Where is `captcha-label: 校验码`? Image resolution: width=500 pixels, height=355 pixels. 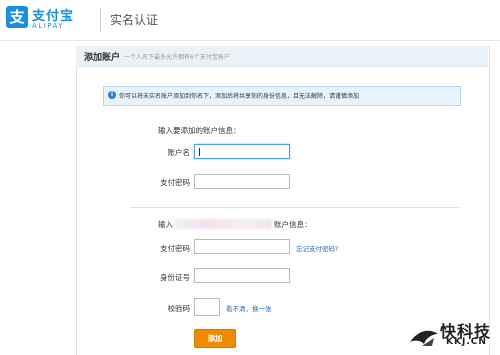 captcha-label: 校验码 is located at coordinates (179, 308).